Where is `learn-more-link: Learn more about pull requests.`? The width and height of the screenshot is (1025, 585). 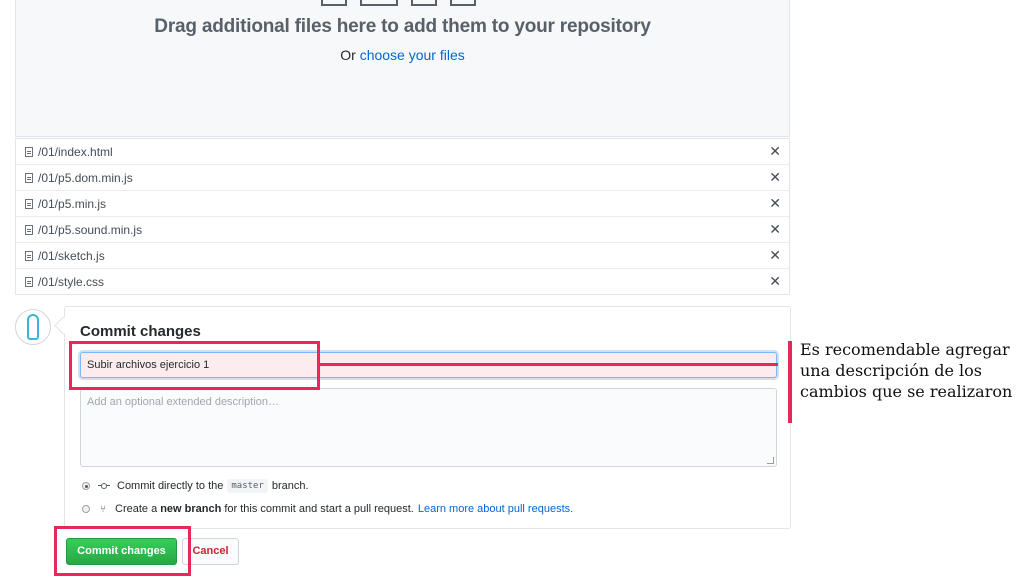 learn-more-link: Learn more about pull requests. is located at coordinates (495, 509).